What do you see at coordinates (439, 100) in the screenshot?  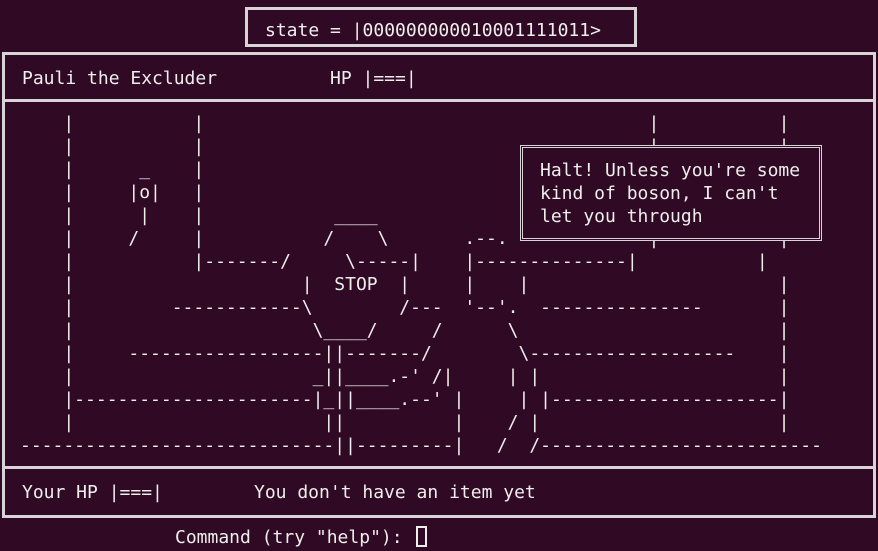 I see `top-divider` at bounding box center [439, 100].